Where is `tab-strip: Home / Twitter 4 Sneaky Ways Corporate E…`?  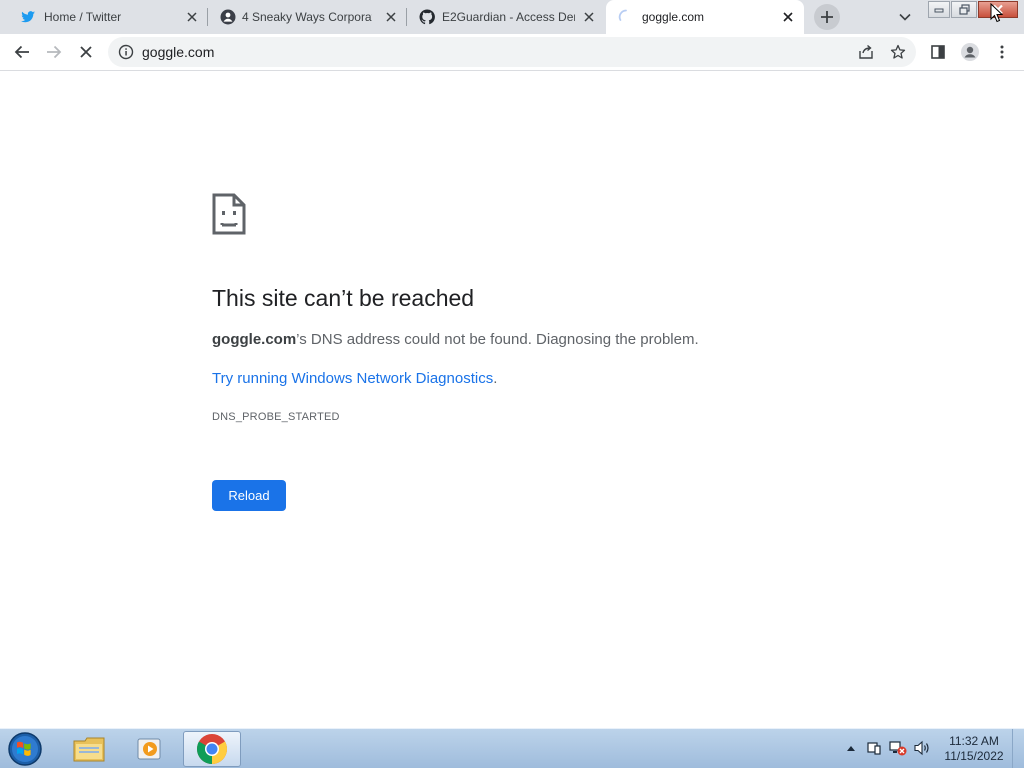 tab-strip: Home / Twitter 4 Sneaky Ways Corporate E… is located at coordinates (512, 17).